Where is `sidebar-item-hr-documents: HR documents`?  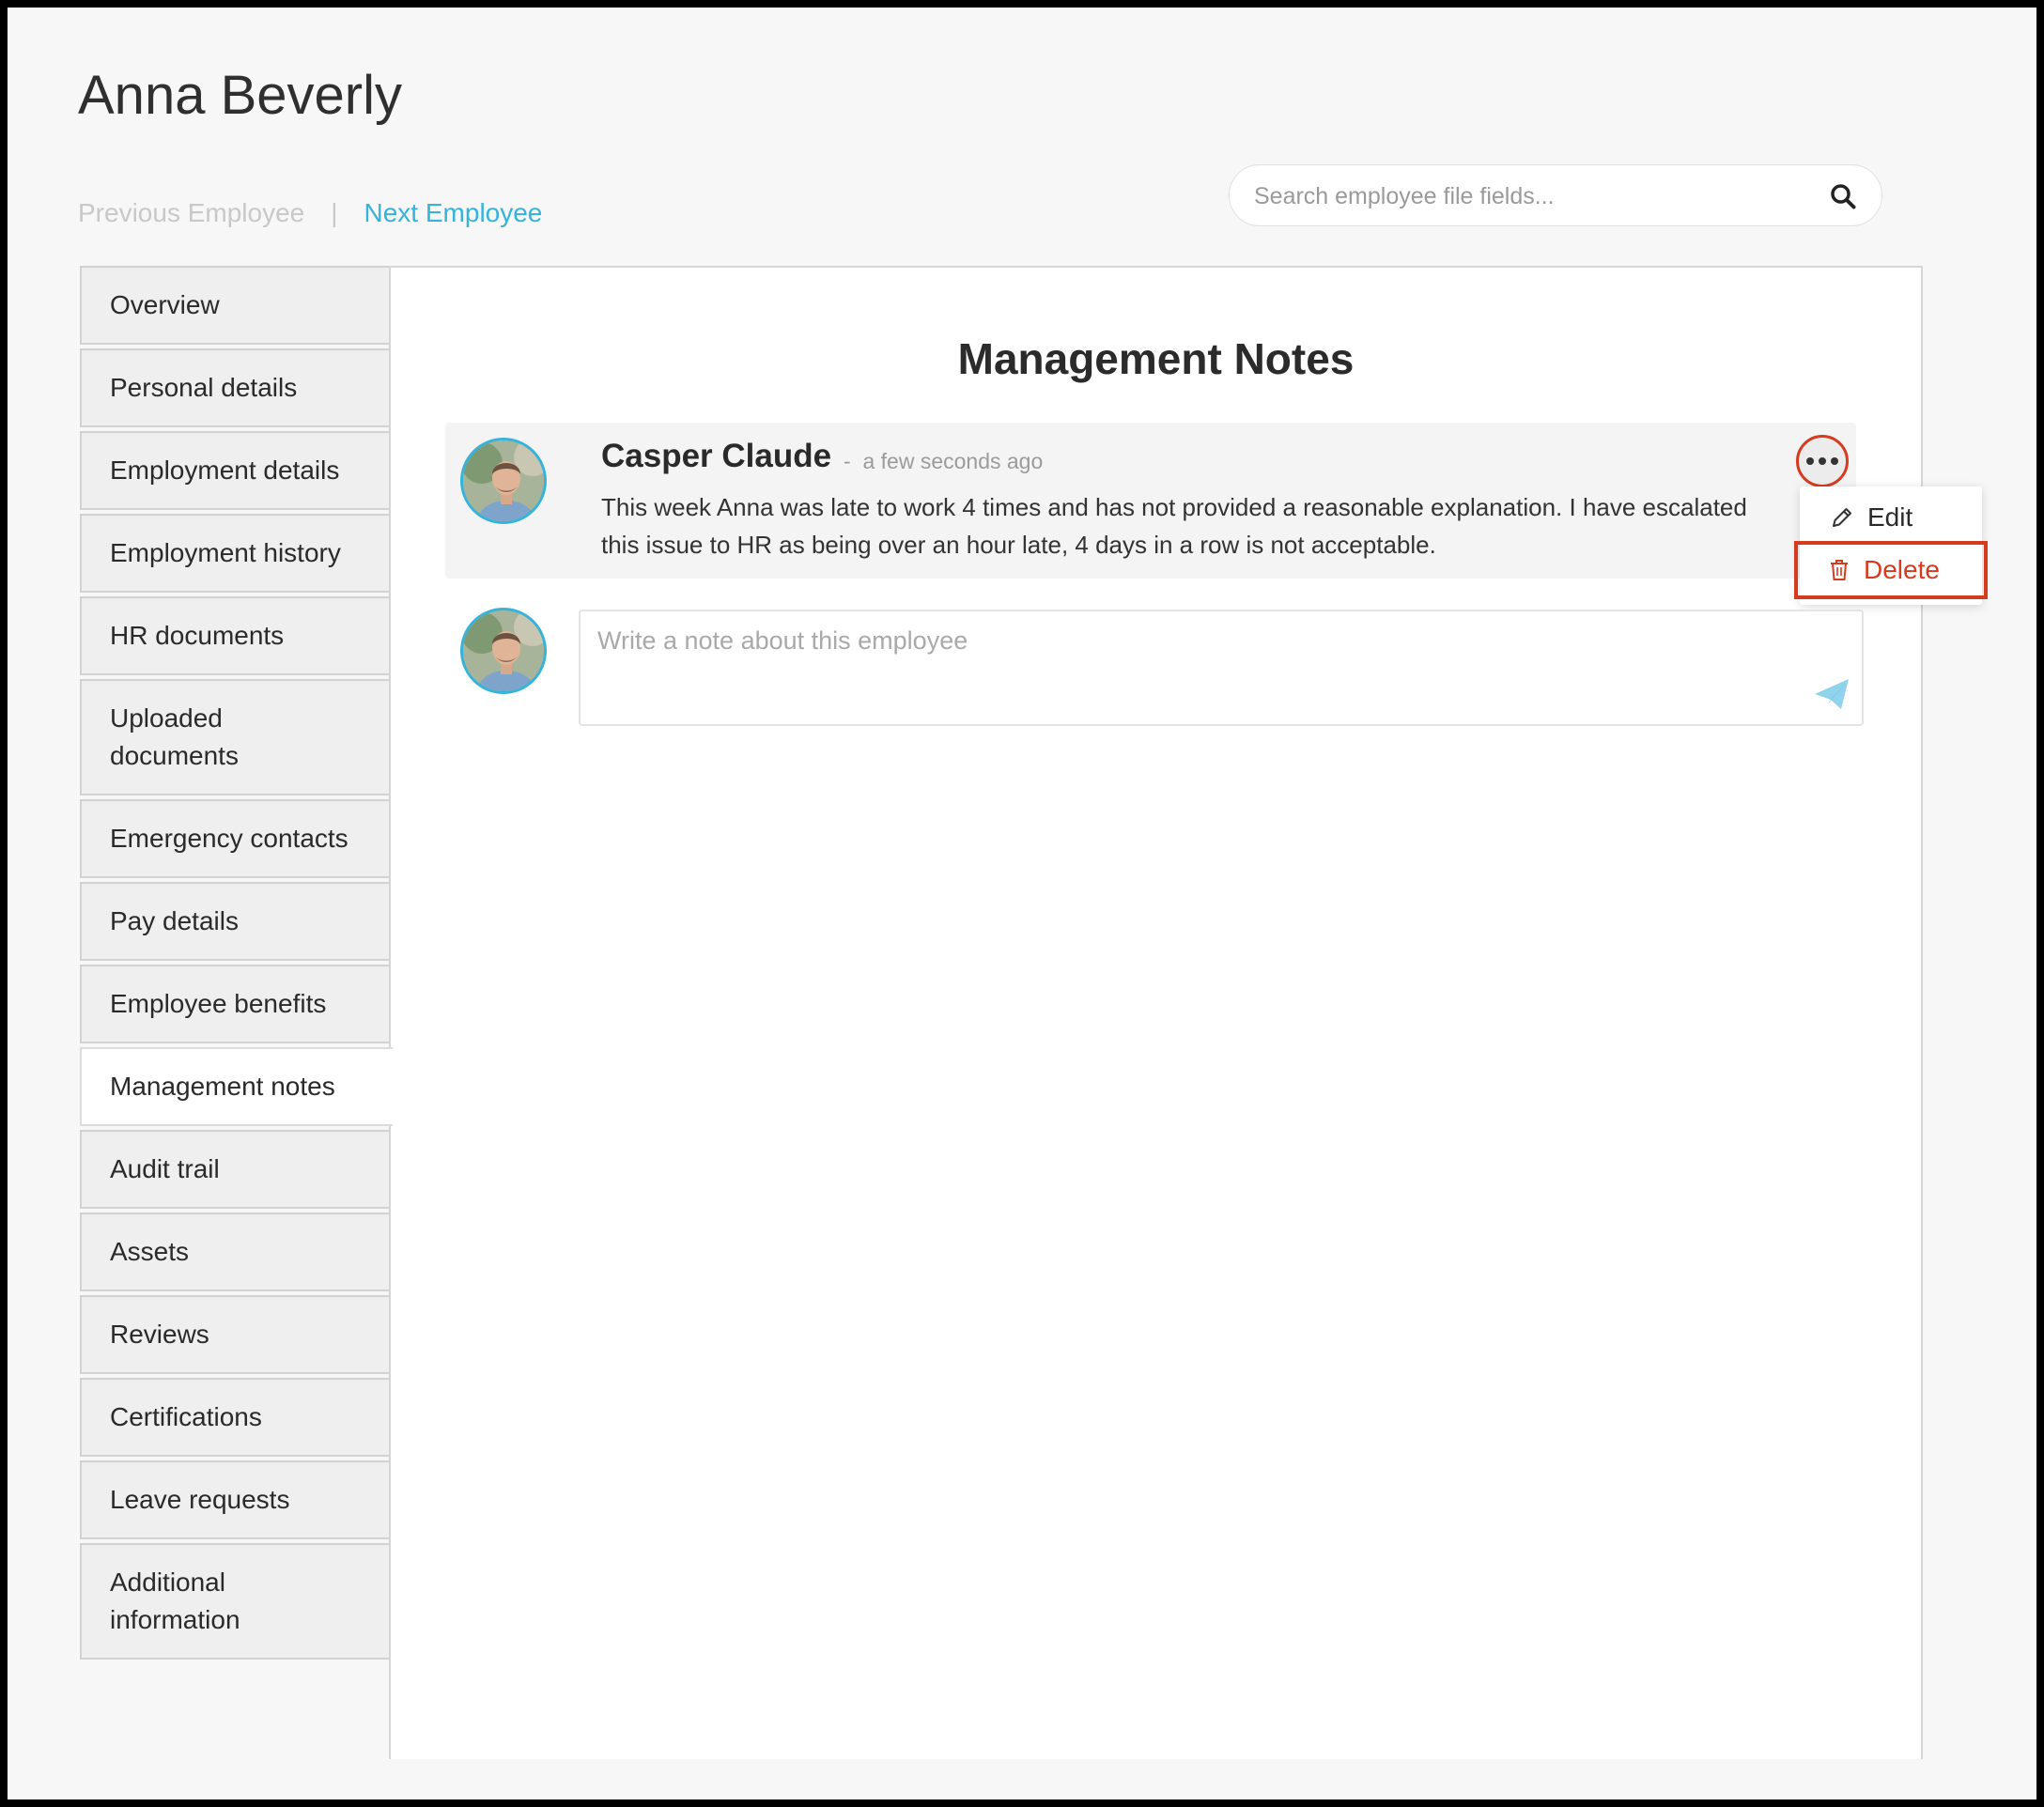 sidebar-item-hr-documents: HR documents is located at coordinates (235, 635).